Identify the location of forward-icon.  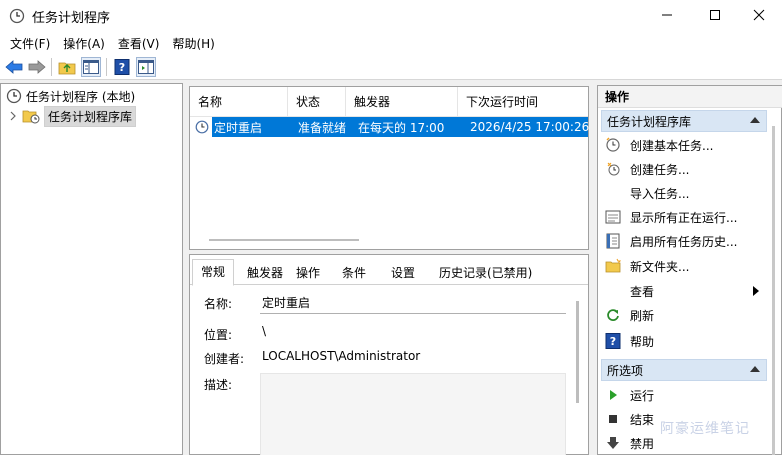
(37, 67).